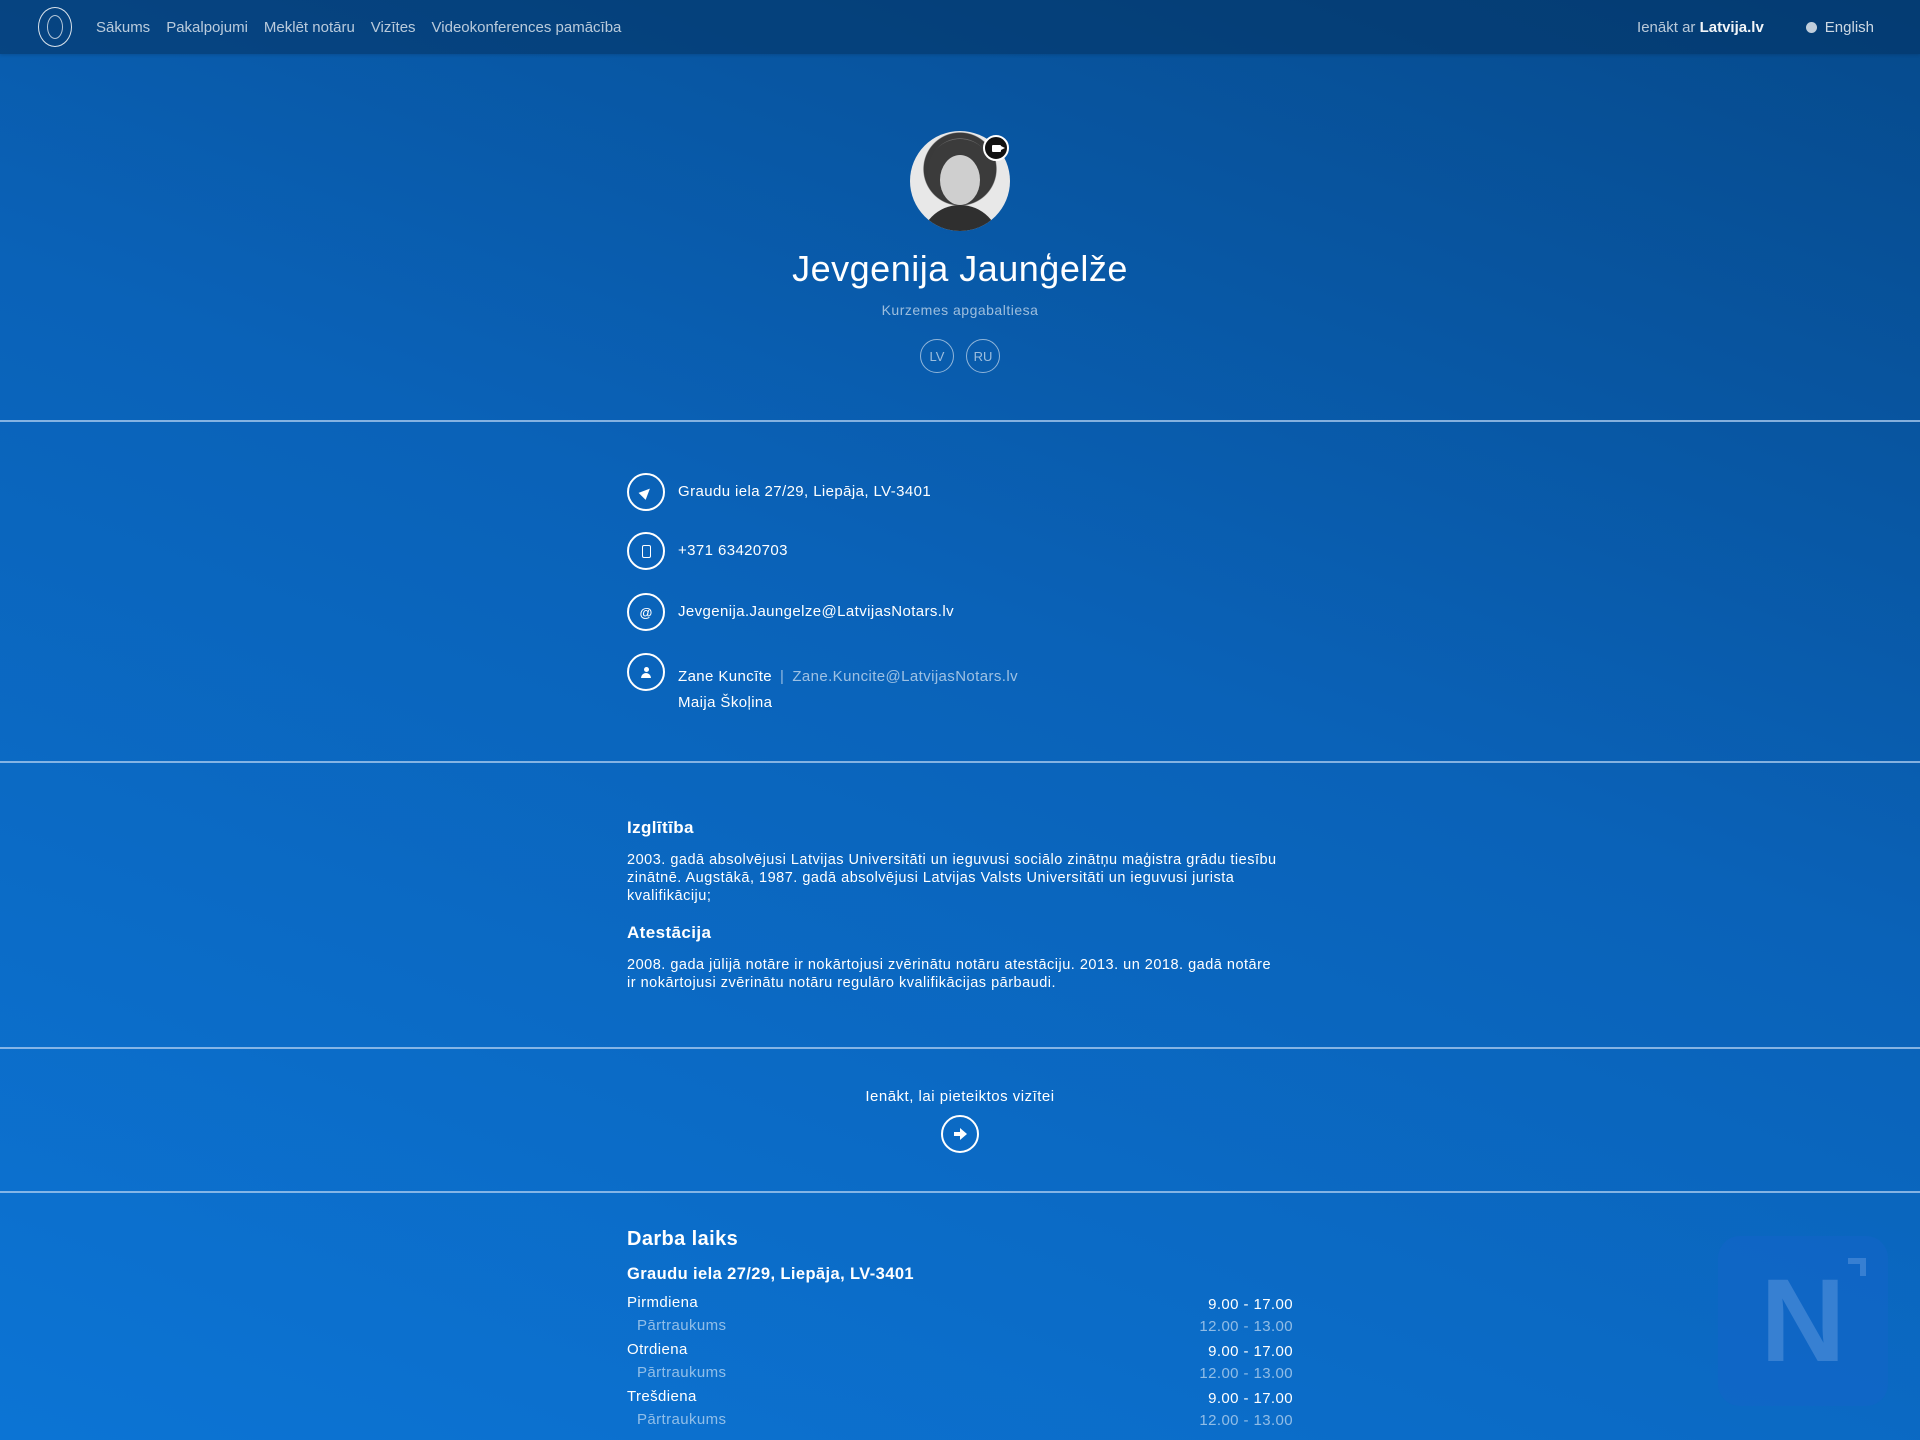 The width and height of the screenshot is (1920, 1440). I want to click on logo-inner-shape, so click(55, 27).